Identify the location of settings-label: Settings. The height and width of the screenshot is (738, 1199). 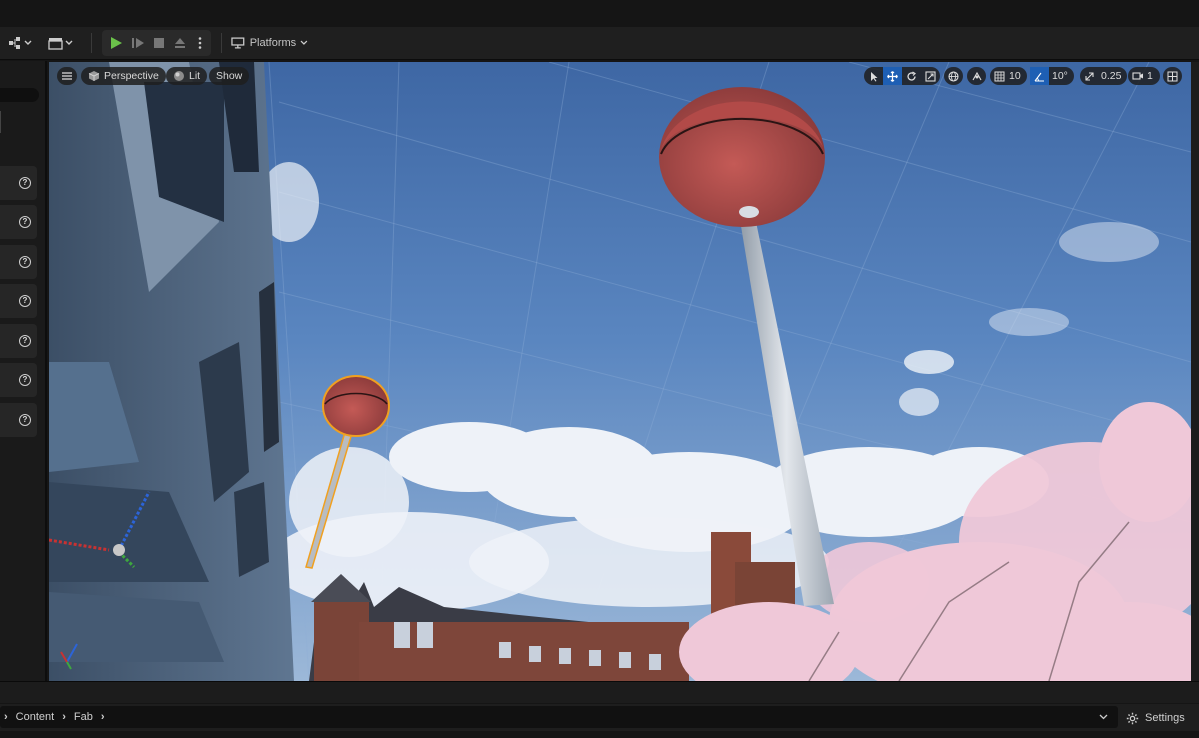
(1165, 718).